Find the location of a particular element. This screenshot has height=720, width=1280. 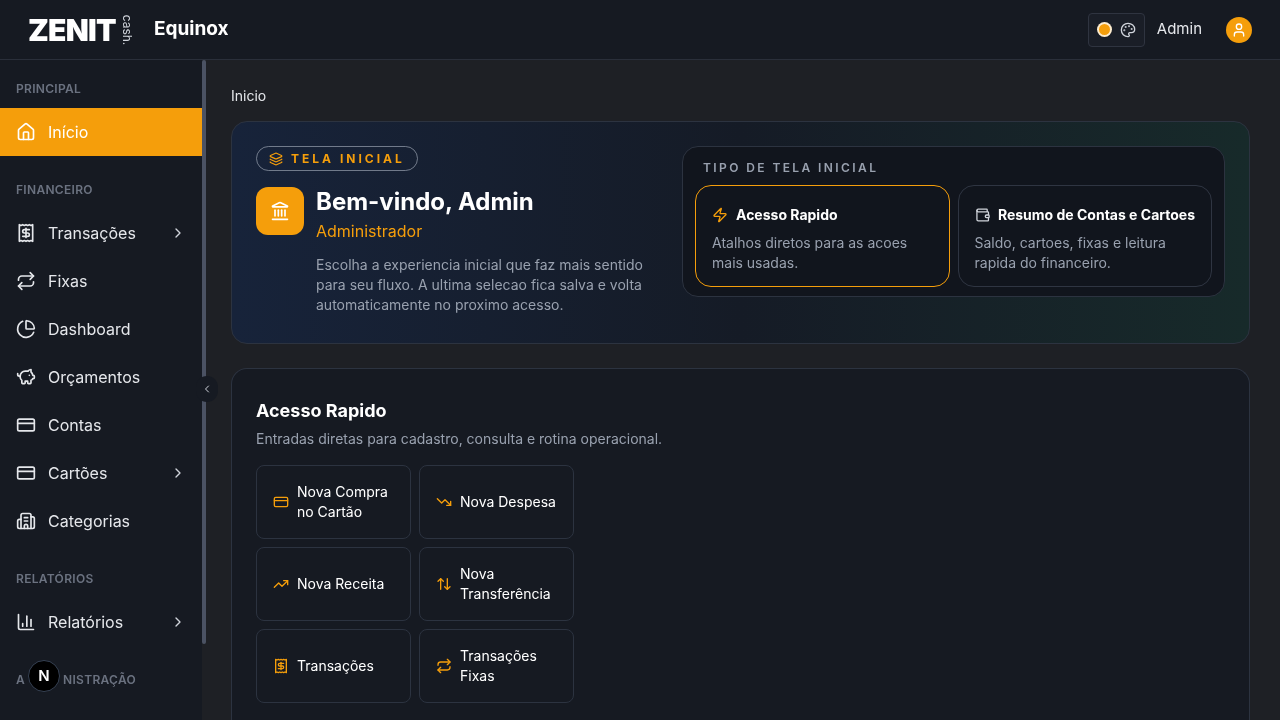

section-heading: RELATÓRIOS is located at coordinates (55, 579).